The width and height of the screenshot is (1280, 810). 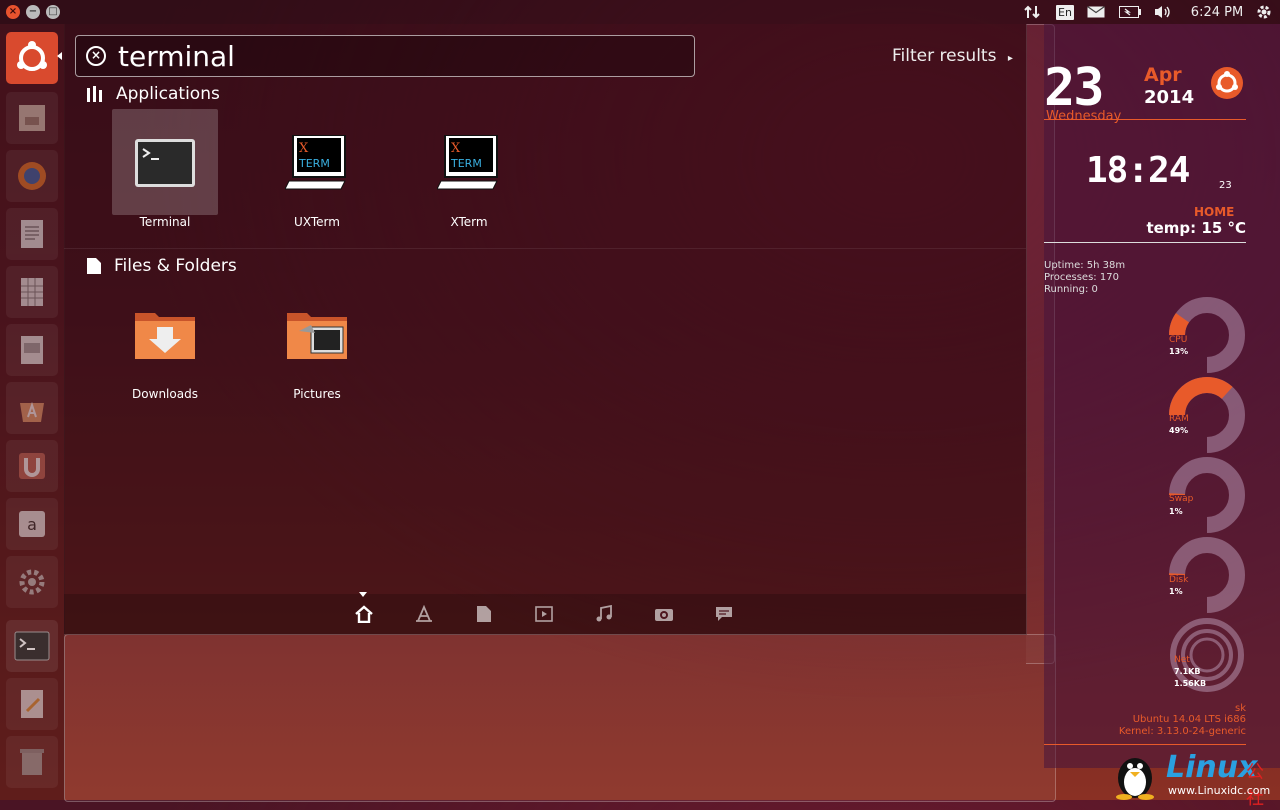 I want to click on network-arrows-icon, so click(x=1032, y=12).